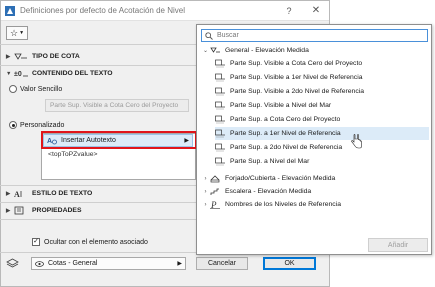  I want to click on add-button: Añadir, so click(398, 245).